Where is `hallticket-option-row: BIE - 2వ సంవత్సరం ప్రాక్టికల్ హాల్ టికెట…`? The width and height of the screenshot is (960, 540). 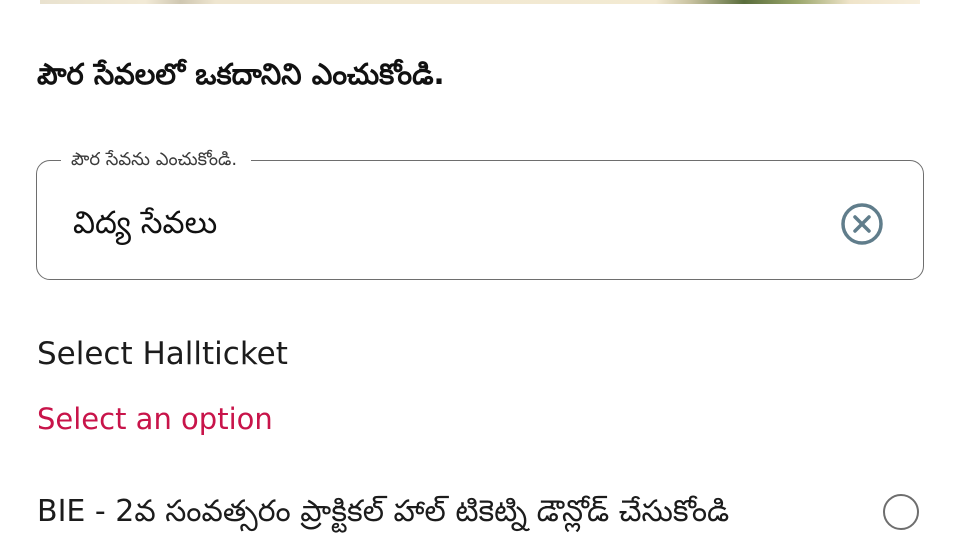 hallticket-option-row: BIE - 2వ సంవత్సరం ప్రాక్టికల్ హాల్ టికెట… is located at coordinates (482, 514).